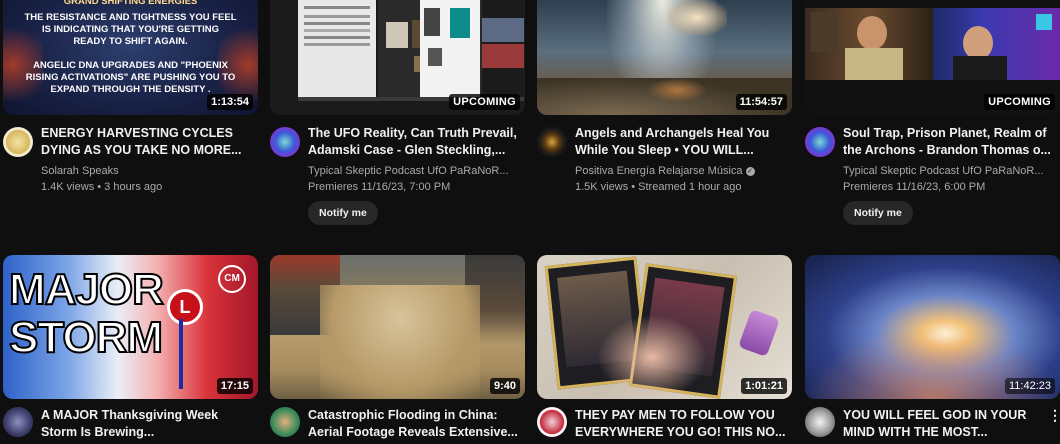 This screenshot has width=1060, height=444. I want to click on video-thumbnail: 11:42:23, so click(932, 327).